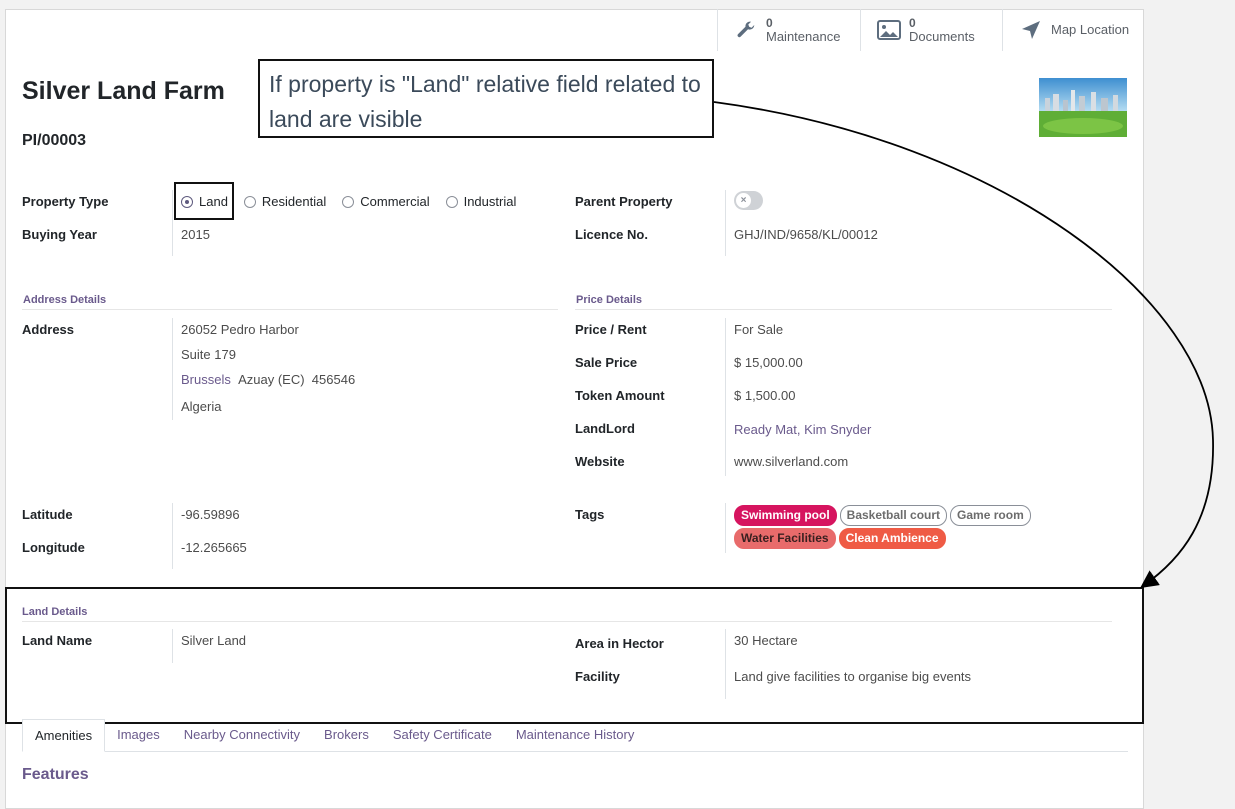 The height and width of the screenshot is (809, 1235). I want to click on tab-nearby-connectivity: Nearby Connectivity, so click(242, 735).